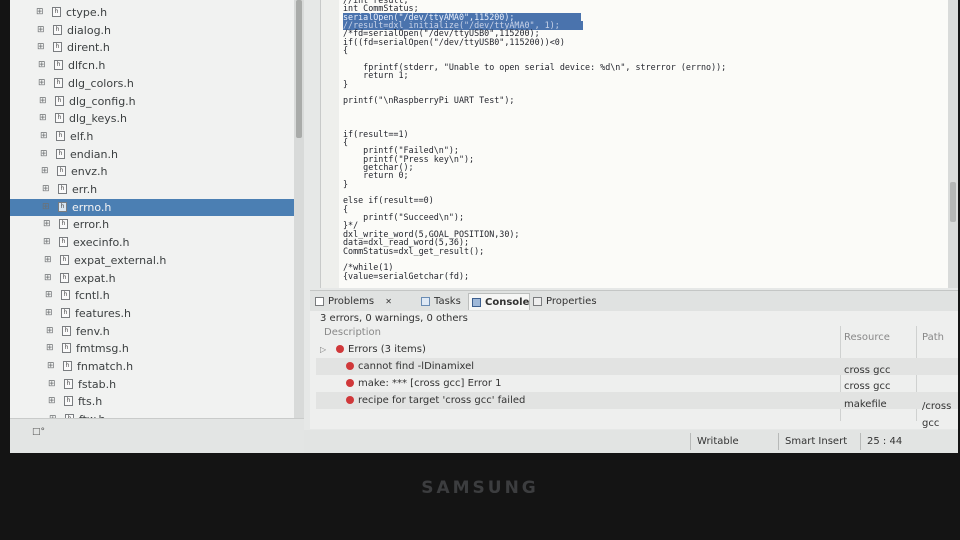 The height and width of the screenshot is (540, 960). I want to click on file-tree-scrollbar, so click(299, 209).